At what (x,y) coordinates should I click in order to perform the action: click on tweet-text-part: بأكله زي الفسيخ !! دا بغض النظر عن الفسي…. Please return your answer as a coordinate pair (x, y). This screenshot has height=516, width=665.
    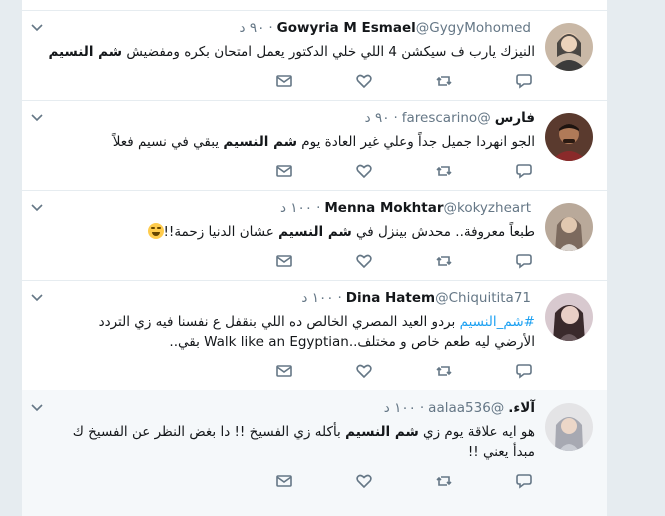
    Looking at the image, I should click on (209, 432).